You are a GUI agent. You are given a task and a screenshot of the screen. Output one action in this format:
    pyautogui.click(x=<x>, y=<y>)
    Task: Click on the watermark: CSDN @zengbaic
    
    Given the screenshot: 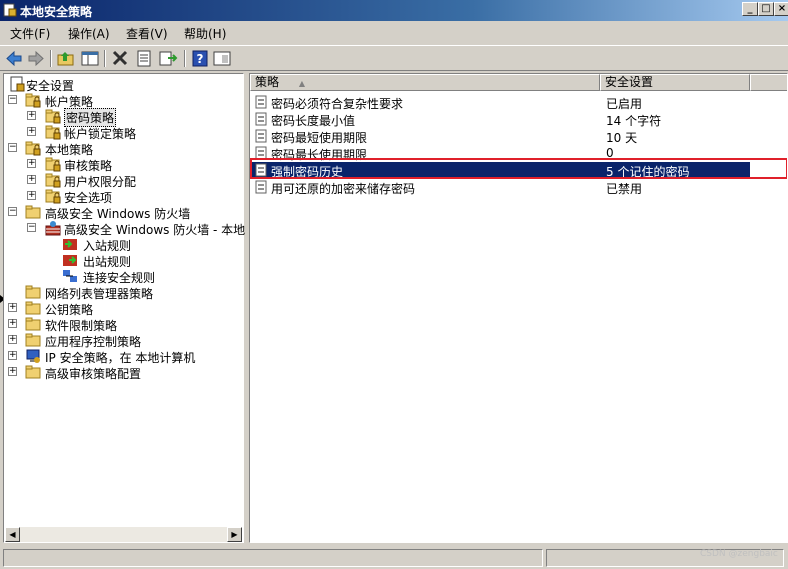 What is the action you would take?
    pyautogui.click(x=739, y=554)
    